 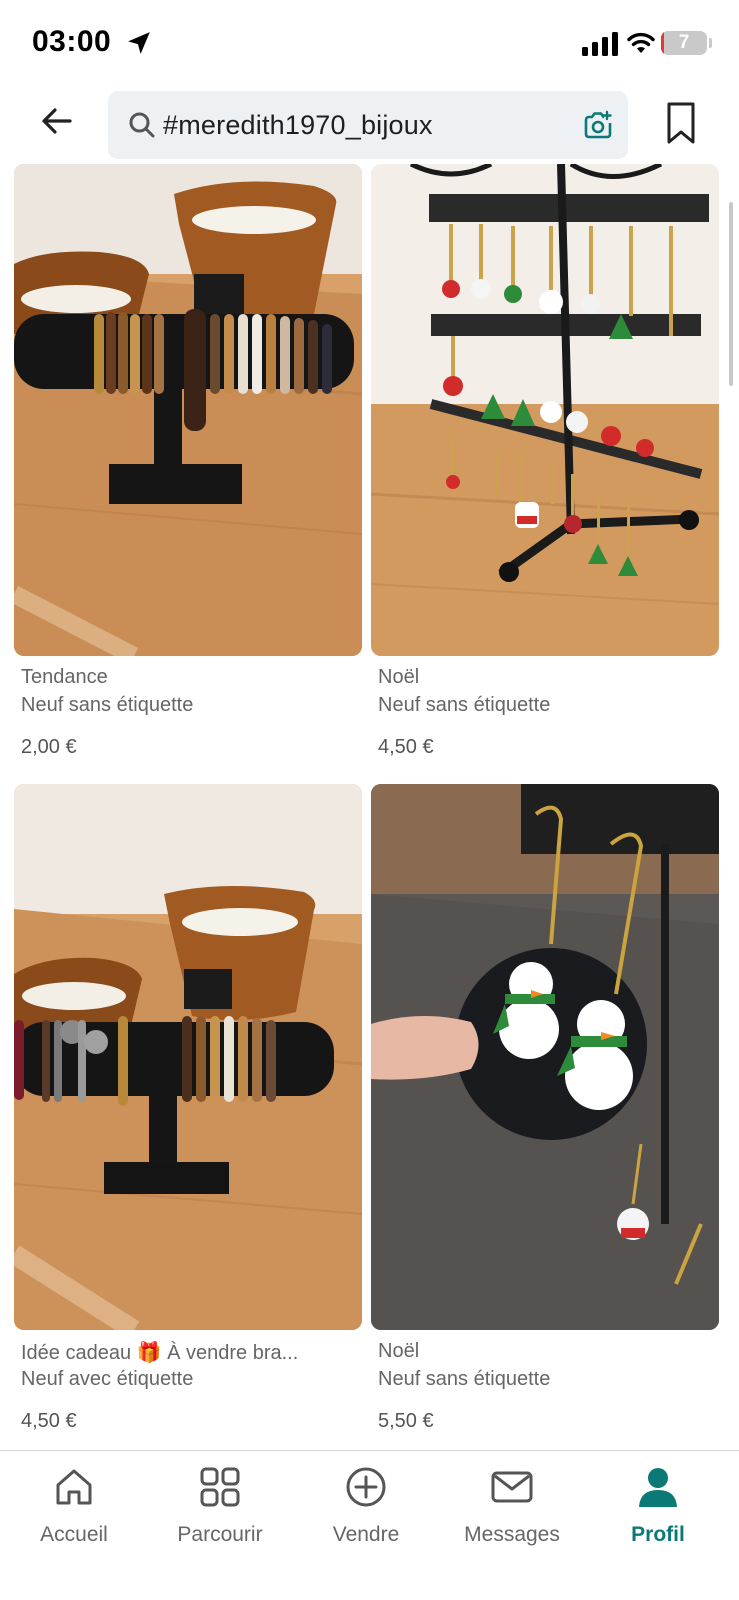 What do you see at coordinates (298, 125) in the screenshot?
I see `search-query: #meredith1970_bijoux` at bounding box center [298, 125].